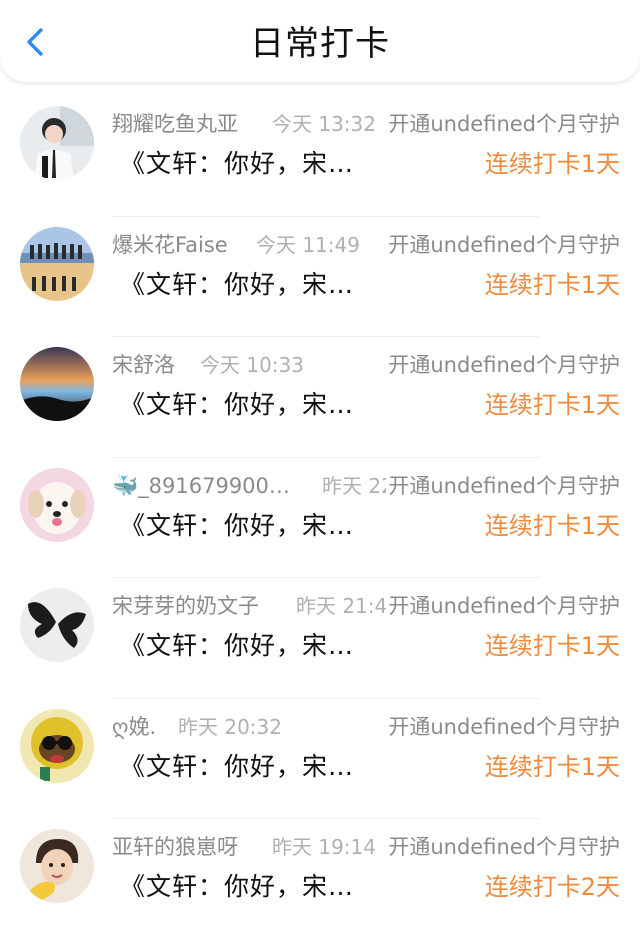  What do you see at coordinates (170, 245) in the screenshot?
I see `user-name: 爆米花Faise` at bounding box center [170, 245].